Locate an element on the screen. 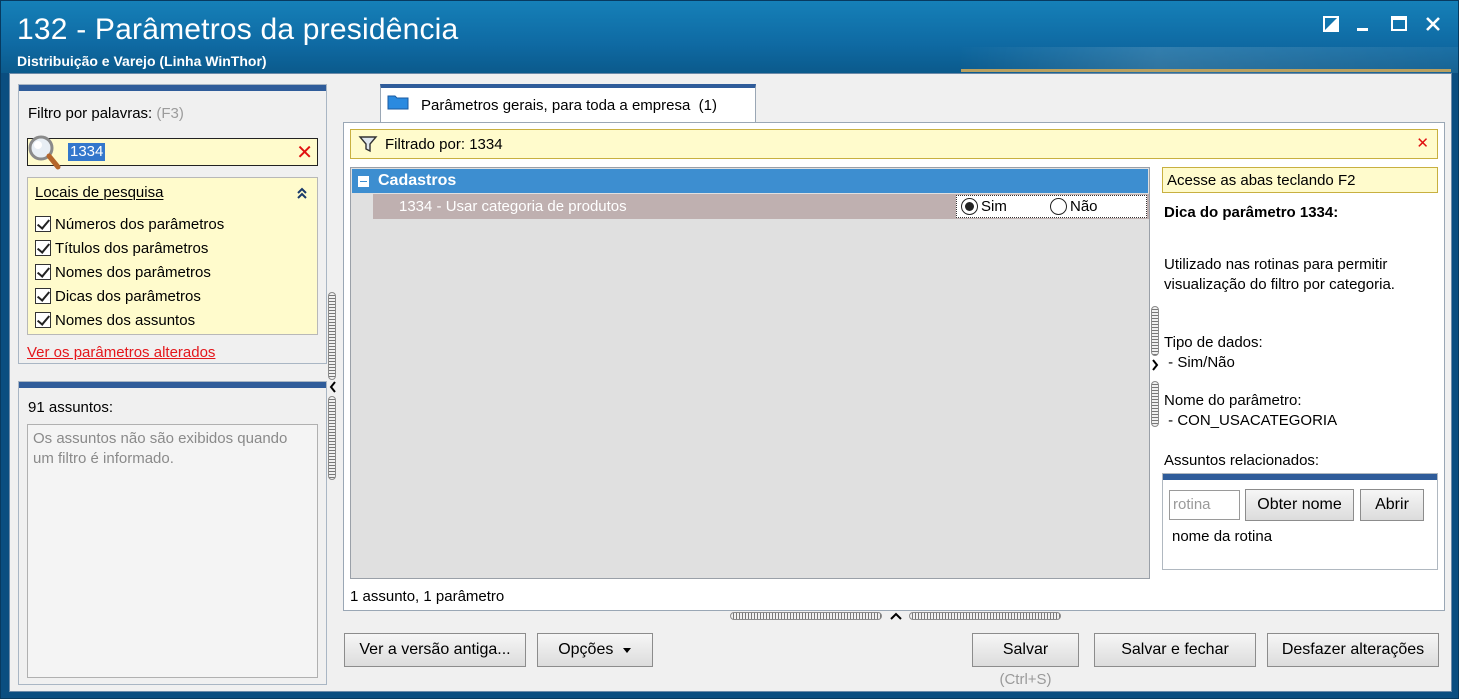 Image resolution: width=1459 pixels, height=699 pixels. collapse-left-icon is located at coordinates (333, 387).